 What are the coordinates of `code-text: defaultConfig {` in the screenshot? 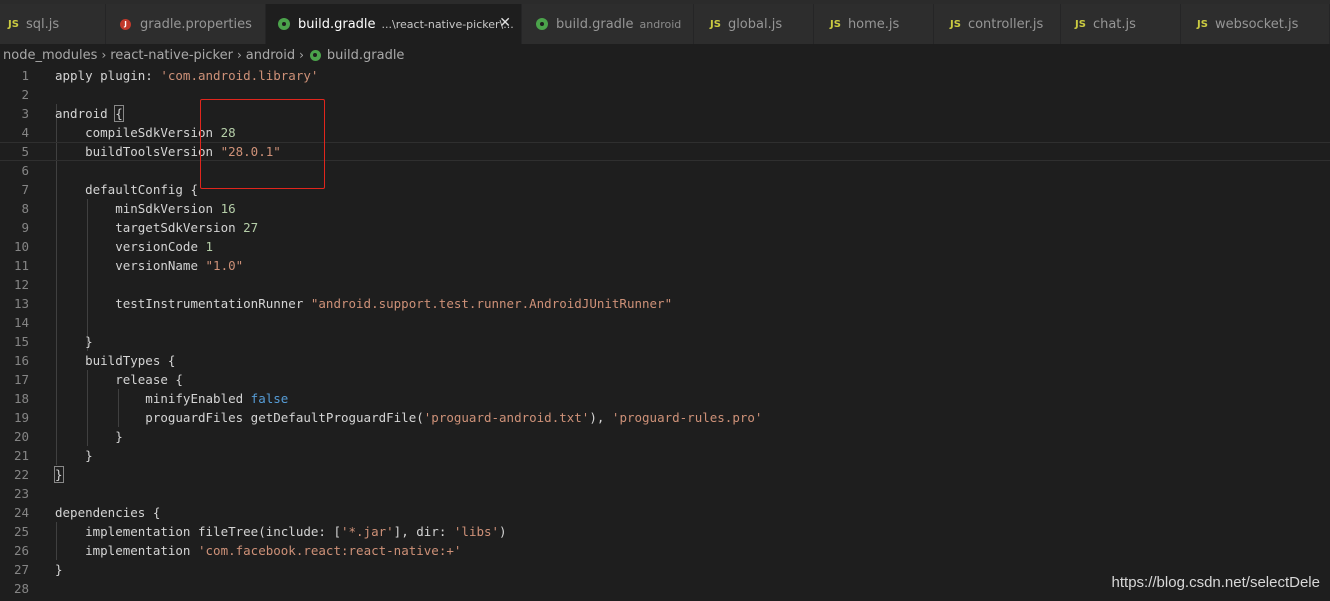 It's located at (126, 189).